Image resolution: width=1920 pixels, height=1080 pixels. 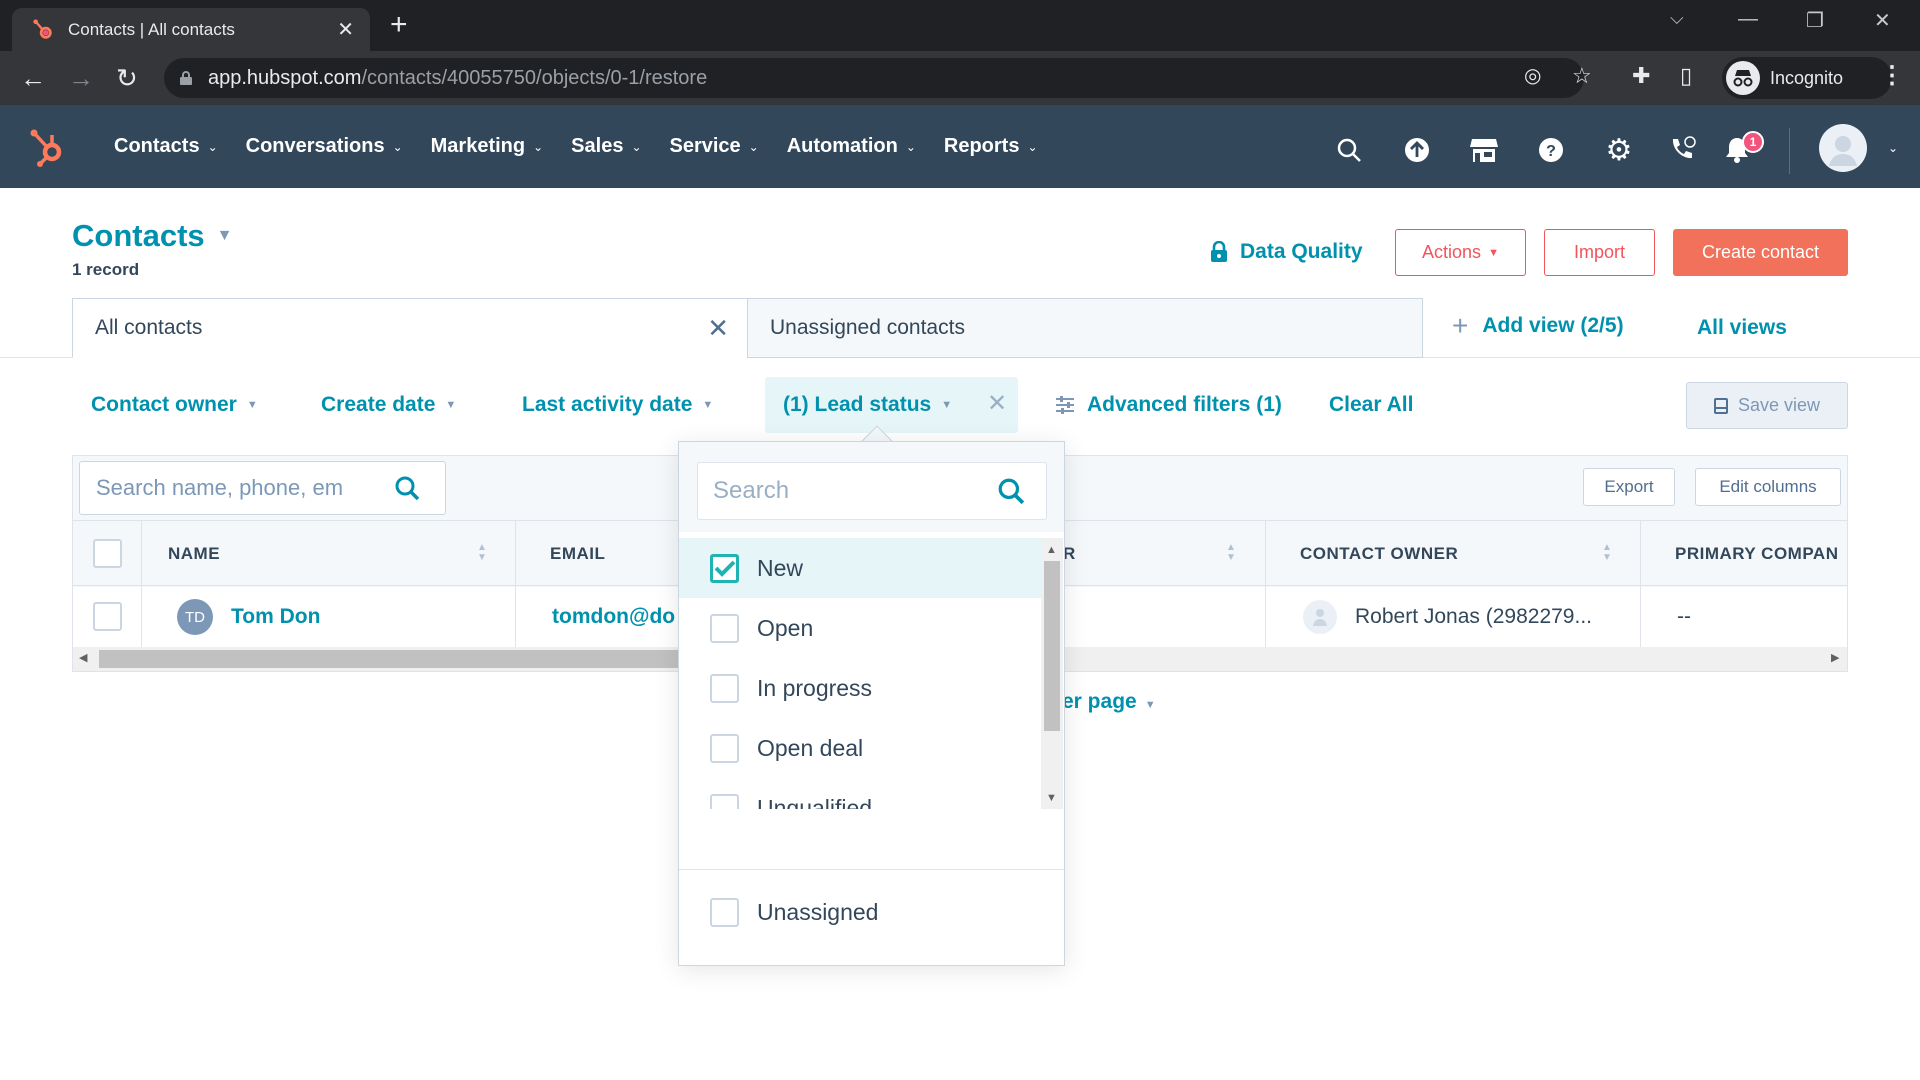 What do you see at coordinates (1807, 78) in the screenshot?
I see `incognito-profile: Incognito` at bounding box center [1807, 78].